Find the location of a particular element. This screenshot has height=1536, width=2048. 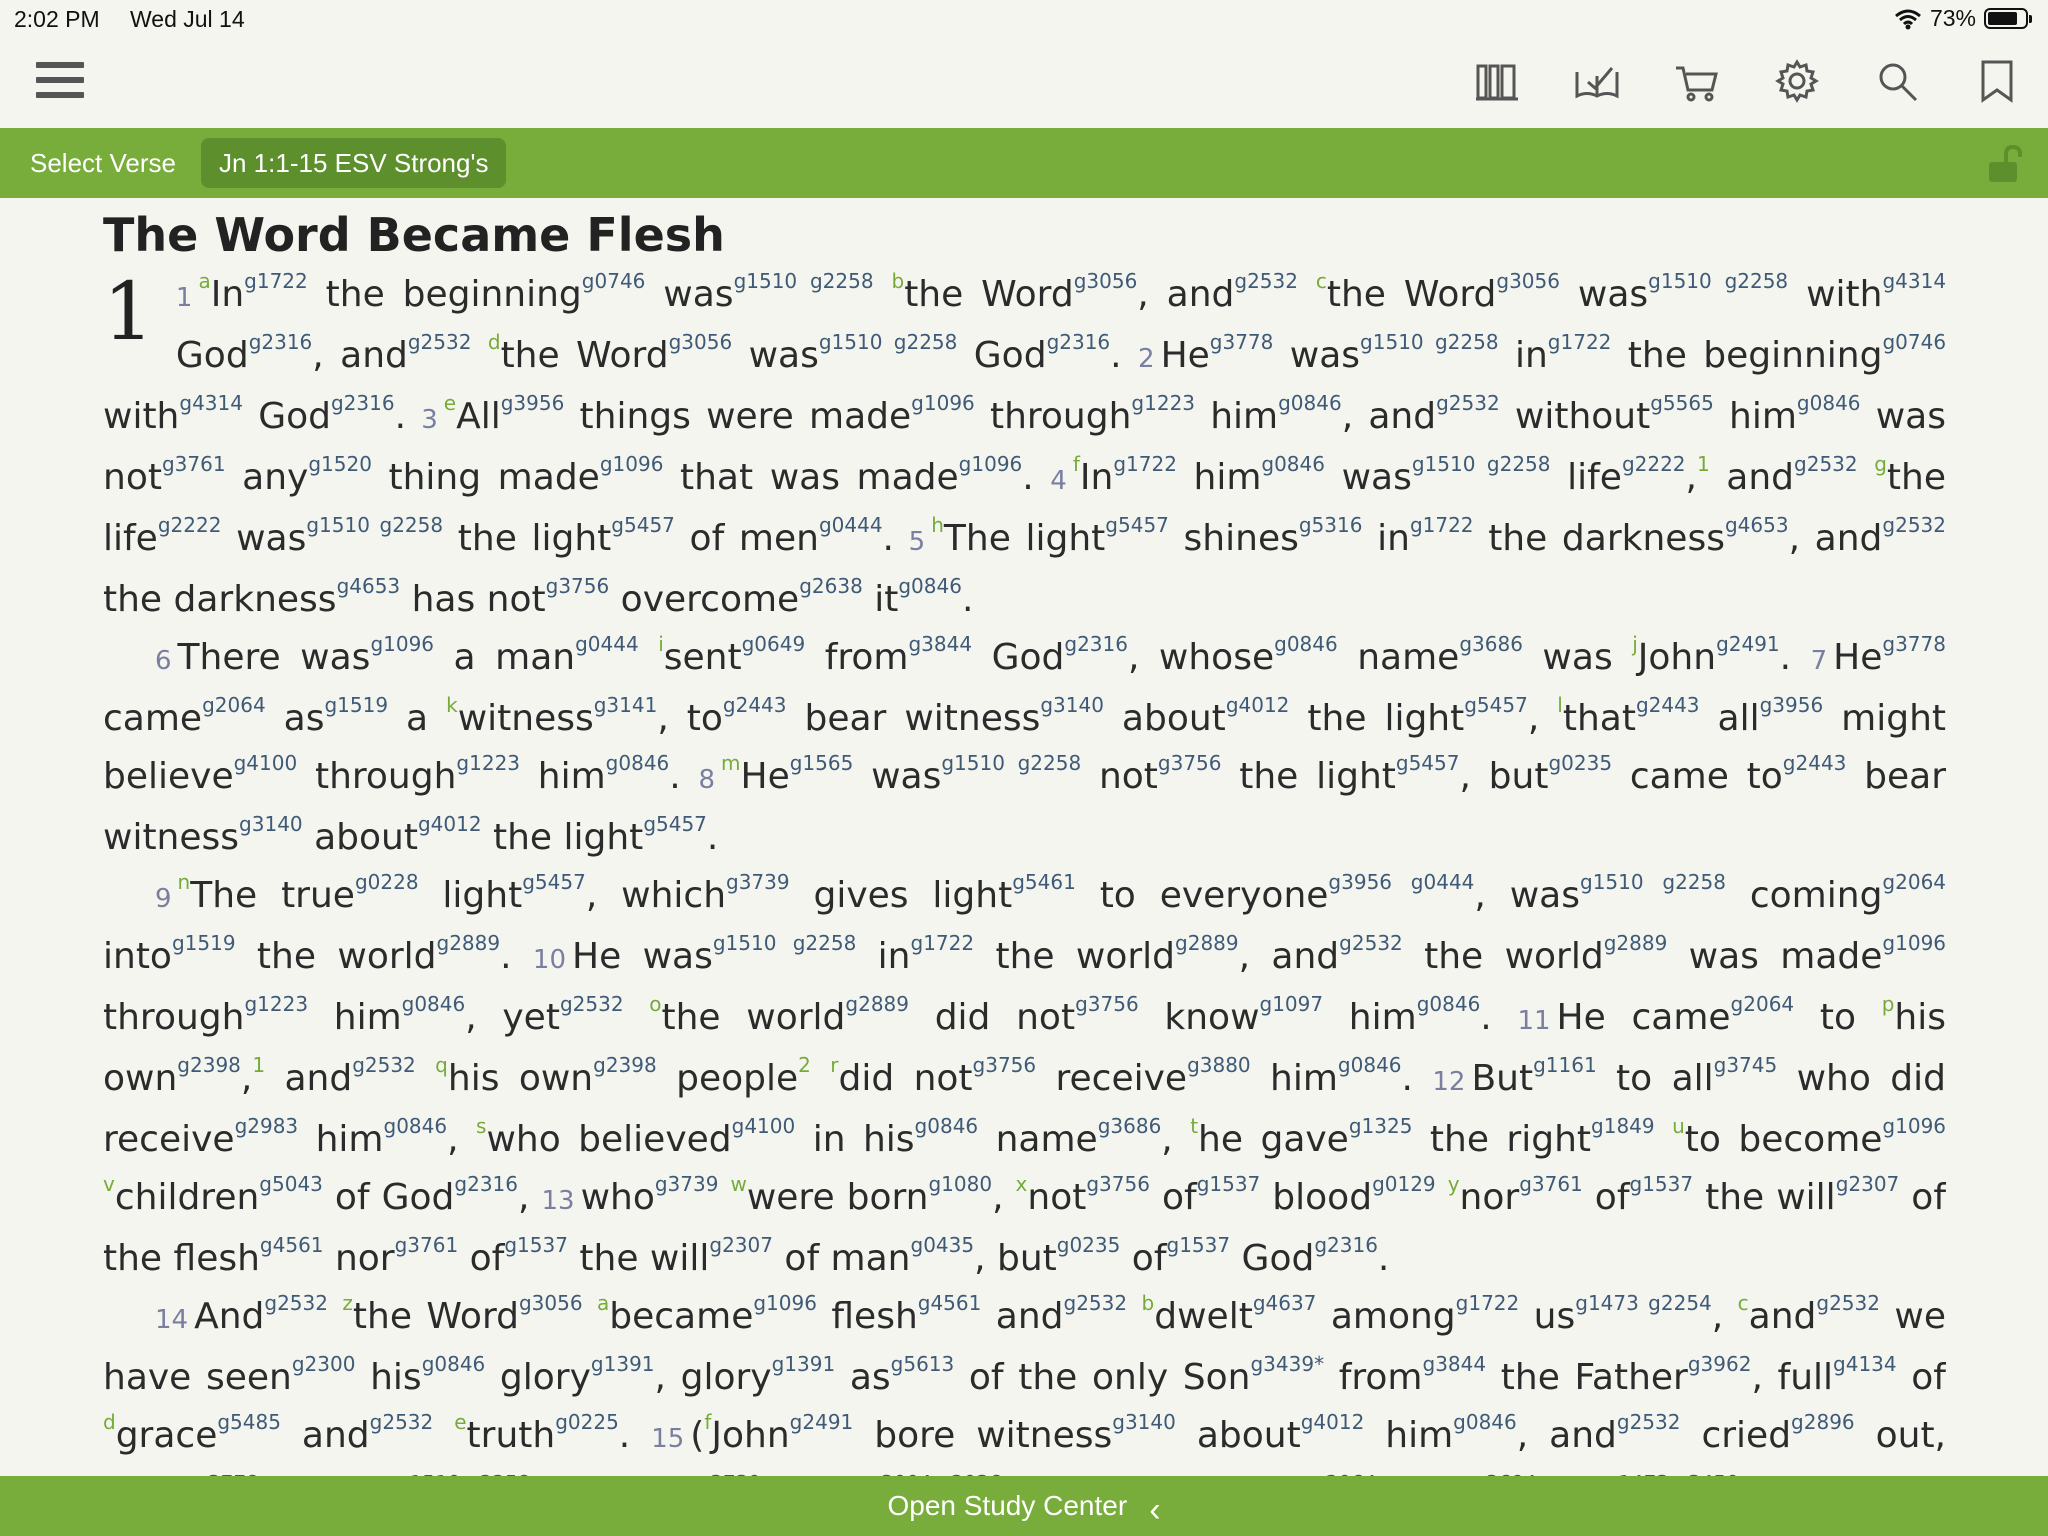

open-study-center-button: Open Study Center ‹ is located at coordinates (1024, 1506).